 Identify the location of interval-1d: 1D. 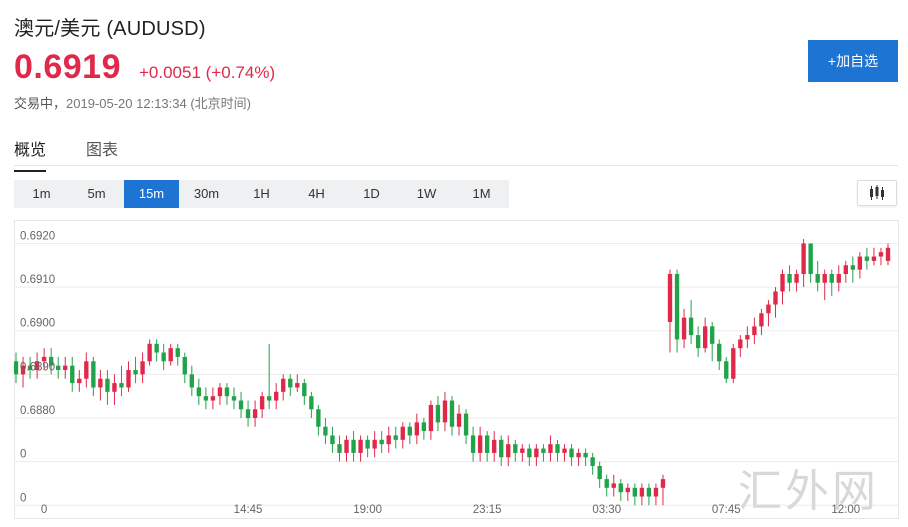
(371, 194).